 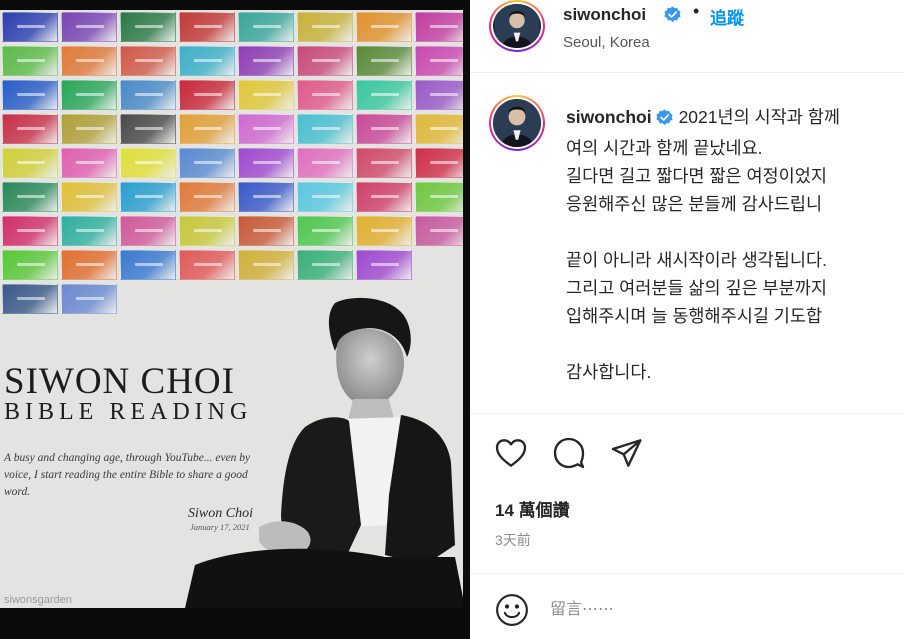 What do you see at coordinates (664, 148) in the screenshot?
I see `caption-line: 여의 시간과 함께 끝났네요.` at bounding box center [664, 148].